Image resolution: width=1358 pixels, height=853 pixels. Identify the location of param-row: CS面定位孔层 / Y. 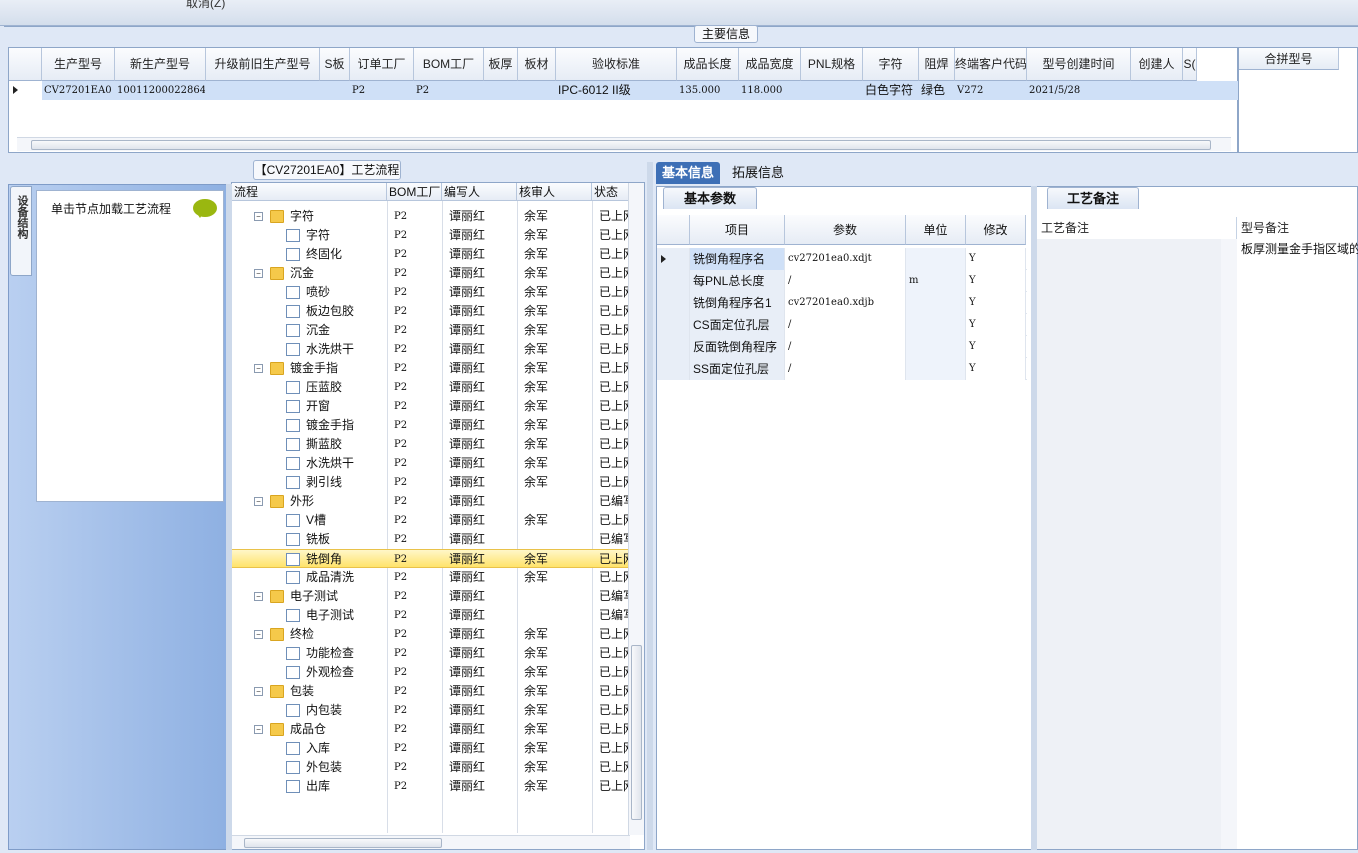
(842, 325).